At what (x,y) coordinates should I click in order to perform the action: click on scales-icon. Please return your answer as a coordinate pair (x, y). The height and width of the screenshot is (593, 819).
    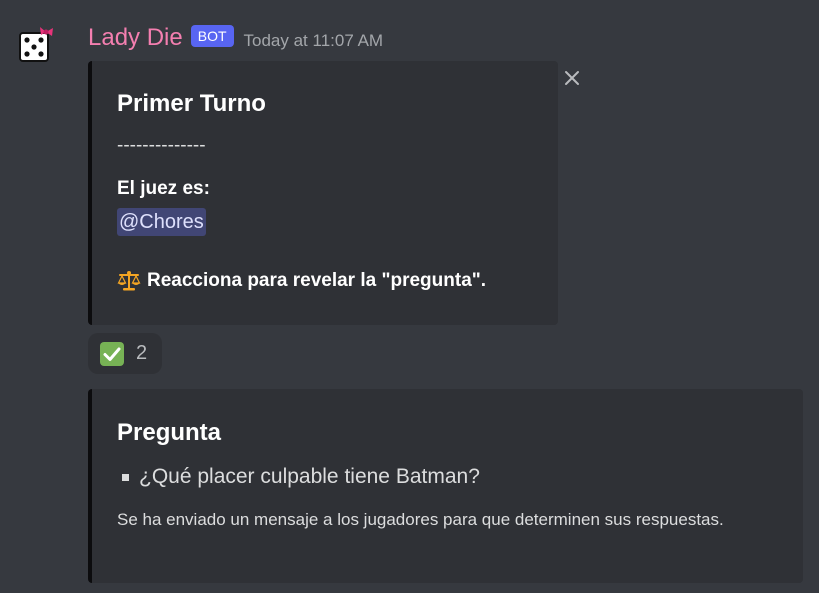
    Looking at the image, I should click on (129, 281).